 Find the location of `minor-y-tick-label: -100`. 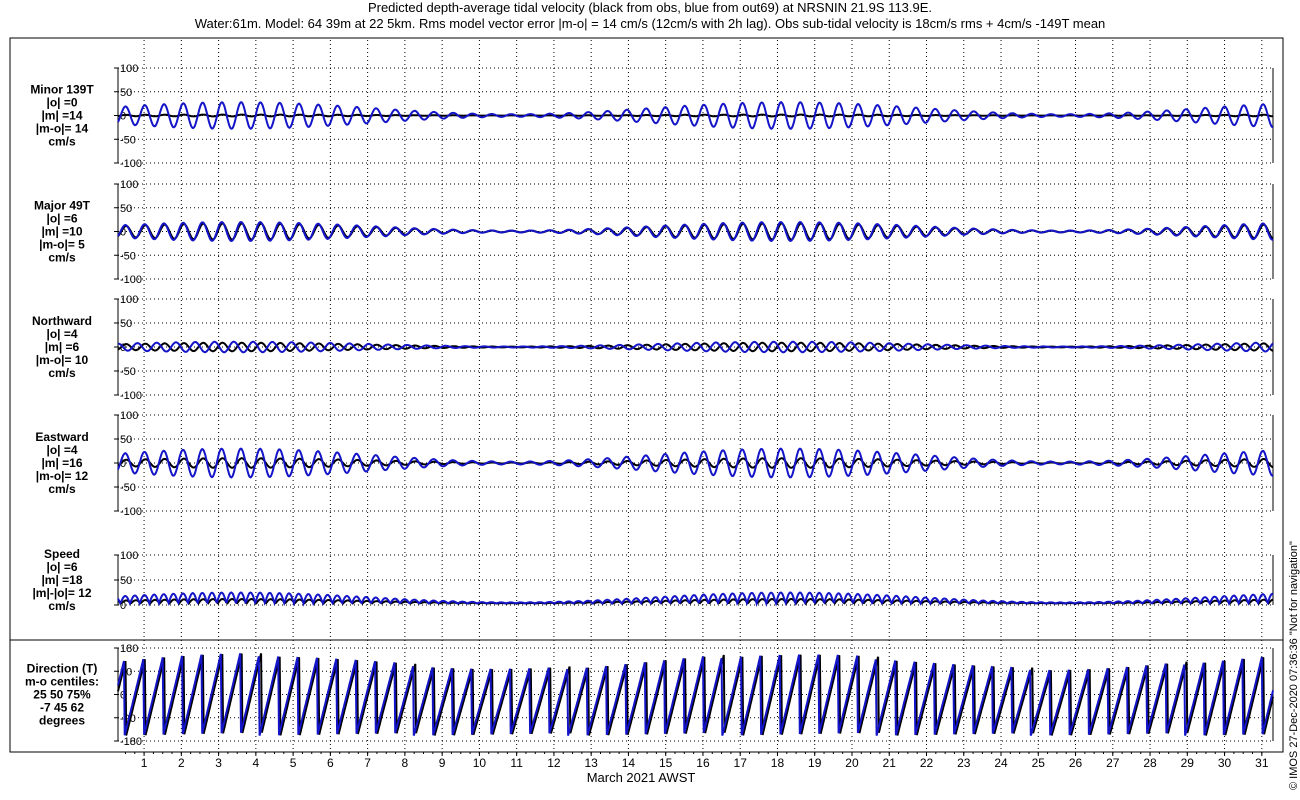

minor-y-tick-label: -100 is located at coordinates (131, 164).